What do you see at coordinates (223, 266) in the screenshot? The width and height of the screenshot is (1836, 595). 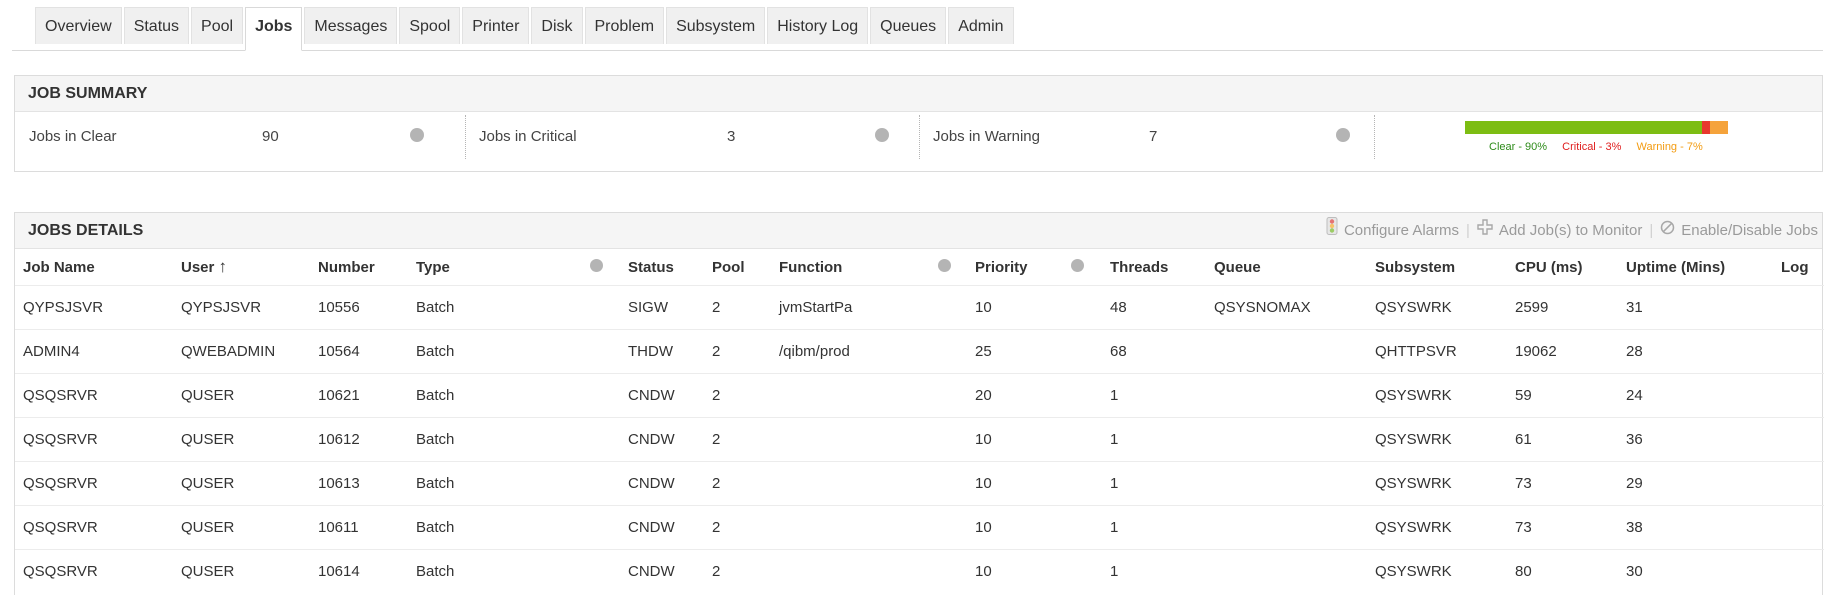 I see `sort-ascending-icon: ↑` at bounding box center [223, 266].